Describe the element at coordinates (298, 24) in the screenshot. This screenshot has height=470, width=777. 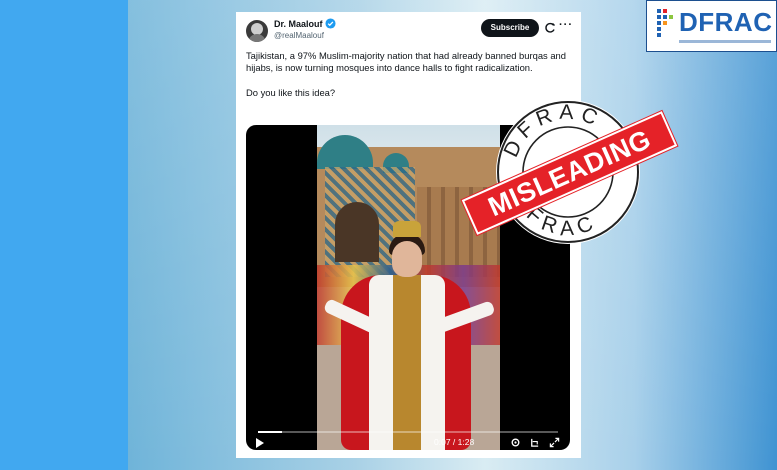
I see `tweet-display-name: Dr. Maalouf` at that location.